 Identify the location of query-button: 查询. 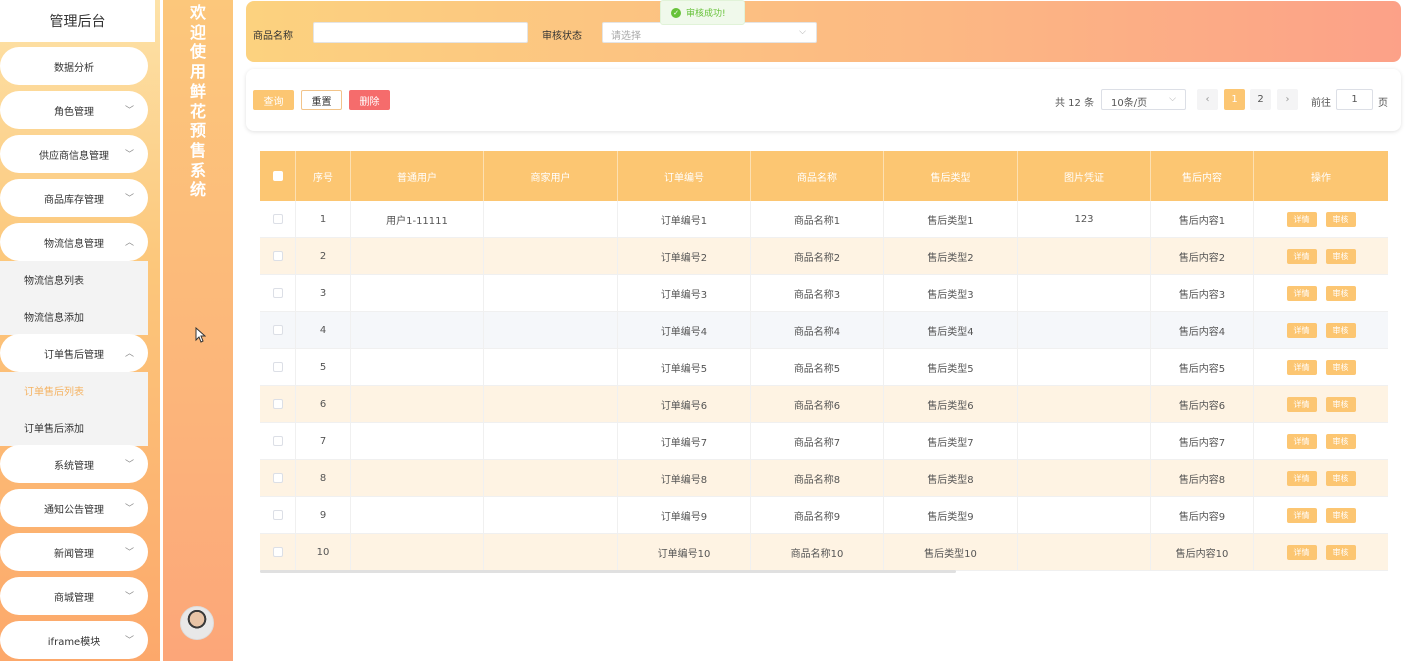
(273, 100).